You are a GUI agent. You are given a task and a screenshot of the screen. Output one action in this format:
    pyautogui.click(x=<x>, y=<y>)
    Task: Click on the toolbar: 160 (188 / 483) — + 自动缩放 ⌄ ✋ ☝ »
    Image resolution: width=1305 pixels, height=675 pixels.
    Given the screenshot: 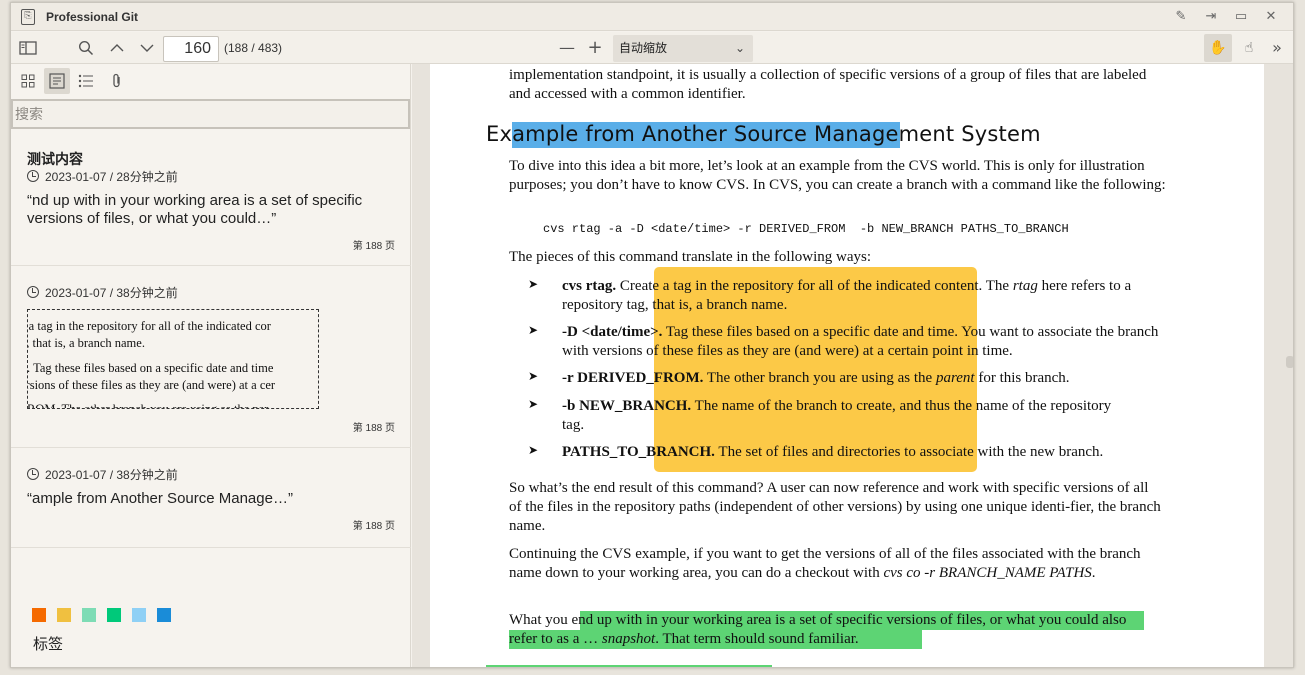 What is the action you would take?
    pyautogui.click(x=652, y=48)
    